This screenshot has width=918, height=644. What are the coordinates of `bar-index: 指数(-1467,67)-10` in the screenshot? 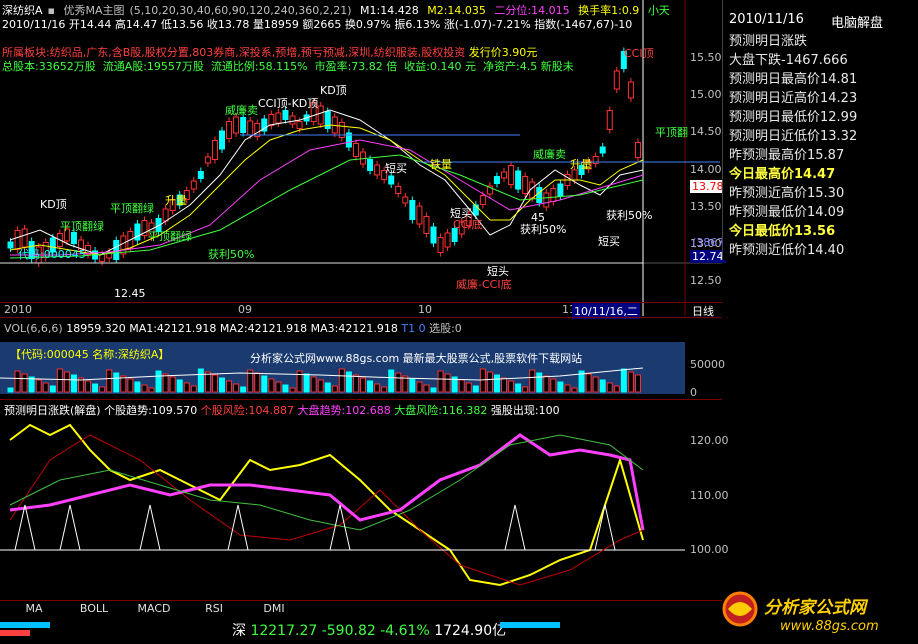 It's located at (583, 24).